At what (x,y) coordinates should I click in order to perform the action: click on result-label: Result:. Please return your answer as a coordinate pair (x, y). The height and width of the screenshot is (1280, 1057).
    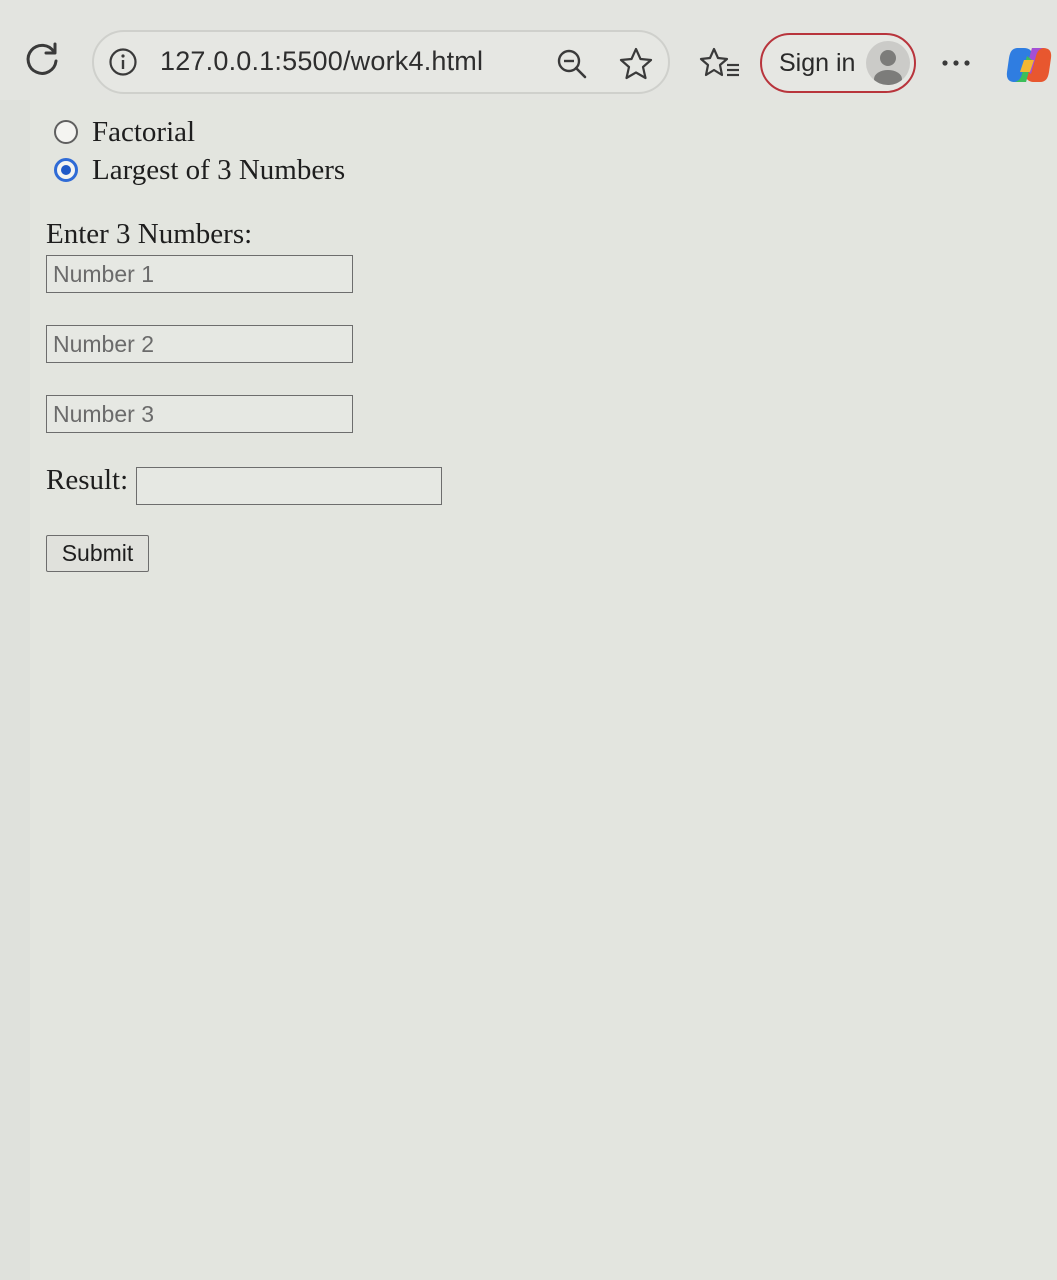
    Looking at the image, I should click on (87, 480).